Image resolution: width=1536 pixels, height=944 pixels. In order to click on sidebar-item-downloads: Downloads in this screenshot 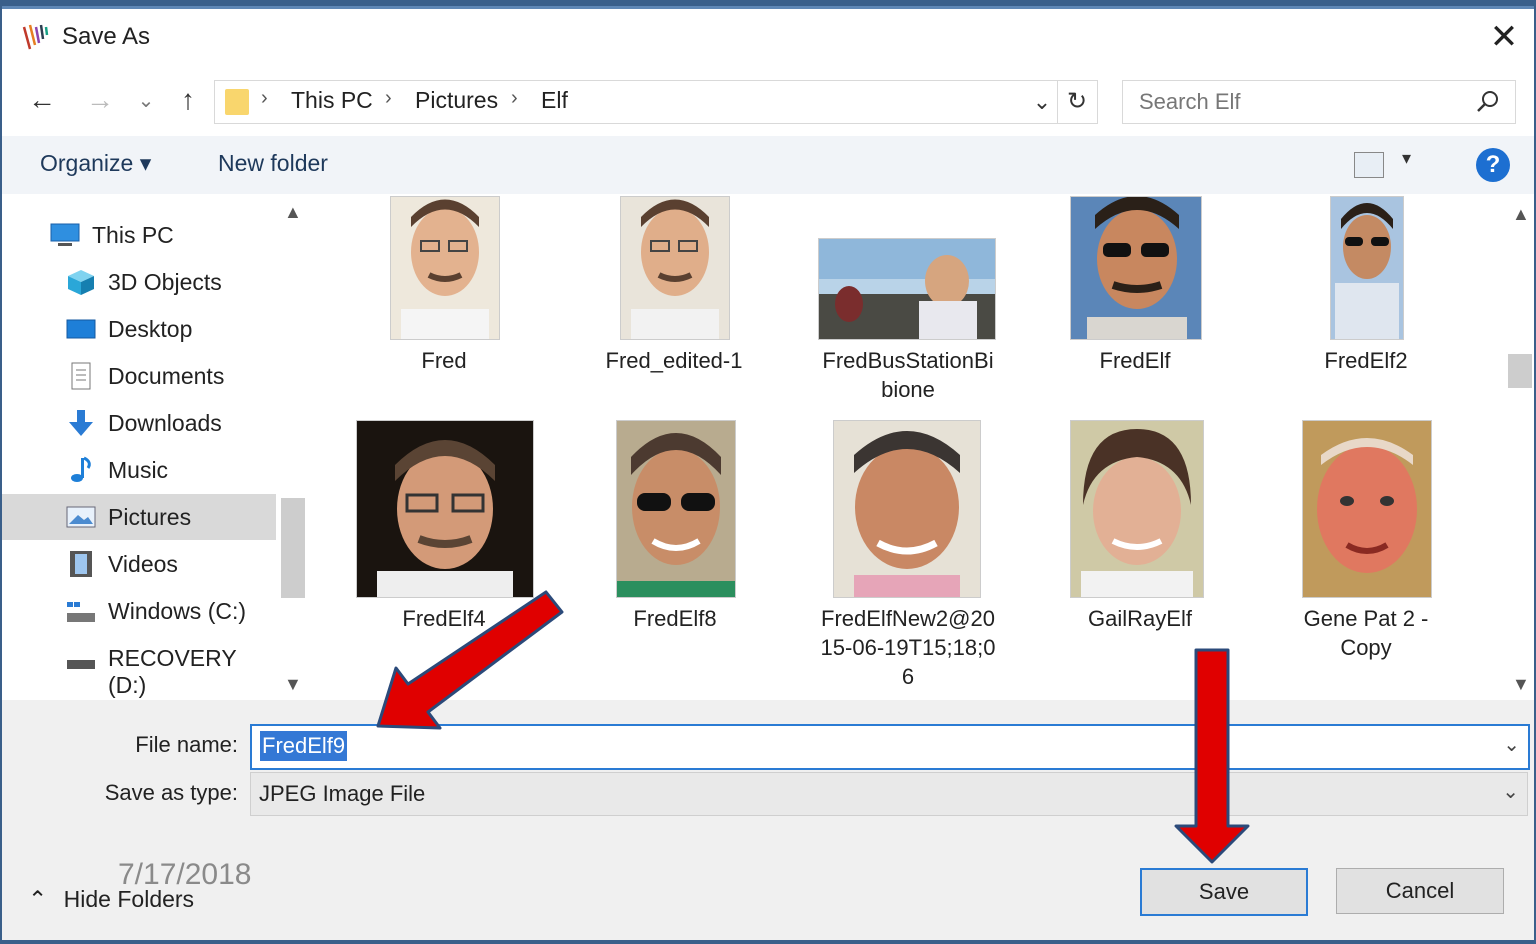, I will do `click(139, 423)`.